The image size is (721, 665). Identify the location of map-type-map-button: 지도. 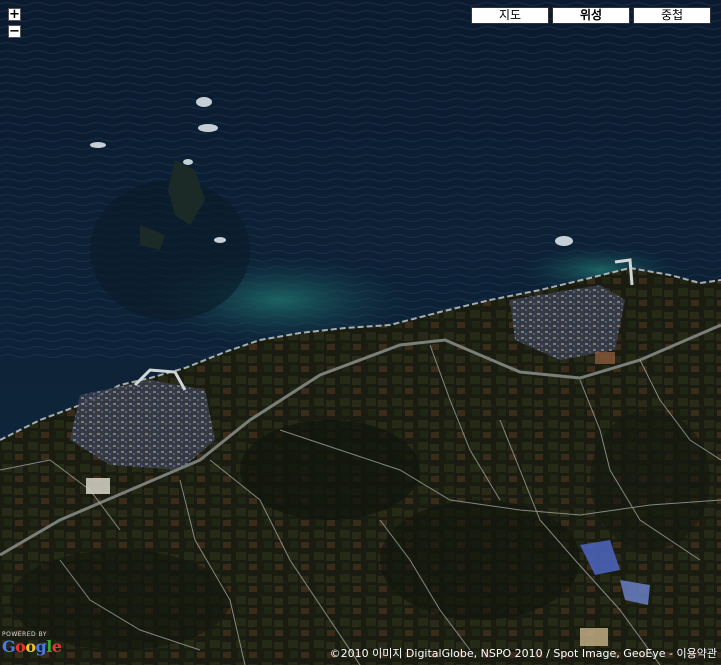
(510, 15).